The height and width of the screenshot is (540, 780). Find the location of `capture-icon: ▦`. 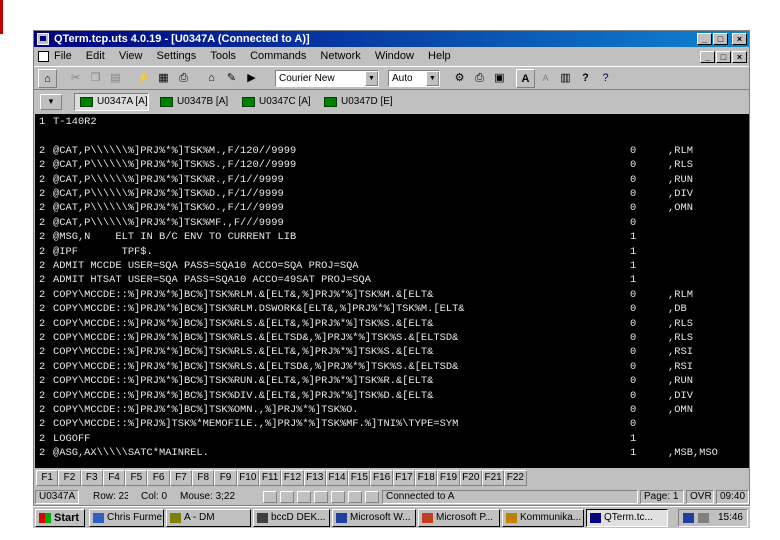

capture-icon: ▦ is located at coordinates (163, 78).